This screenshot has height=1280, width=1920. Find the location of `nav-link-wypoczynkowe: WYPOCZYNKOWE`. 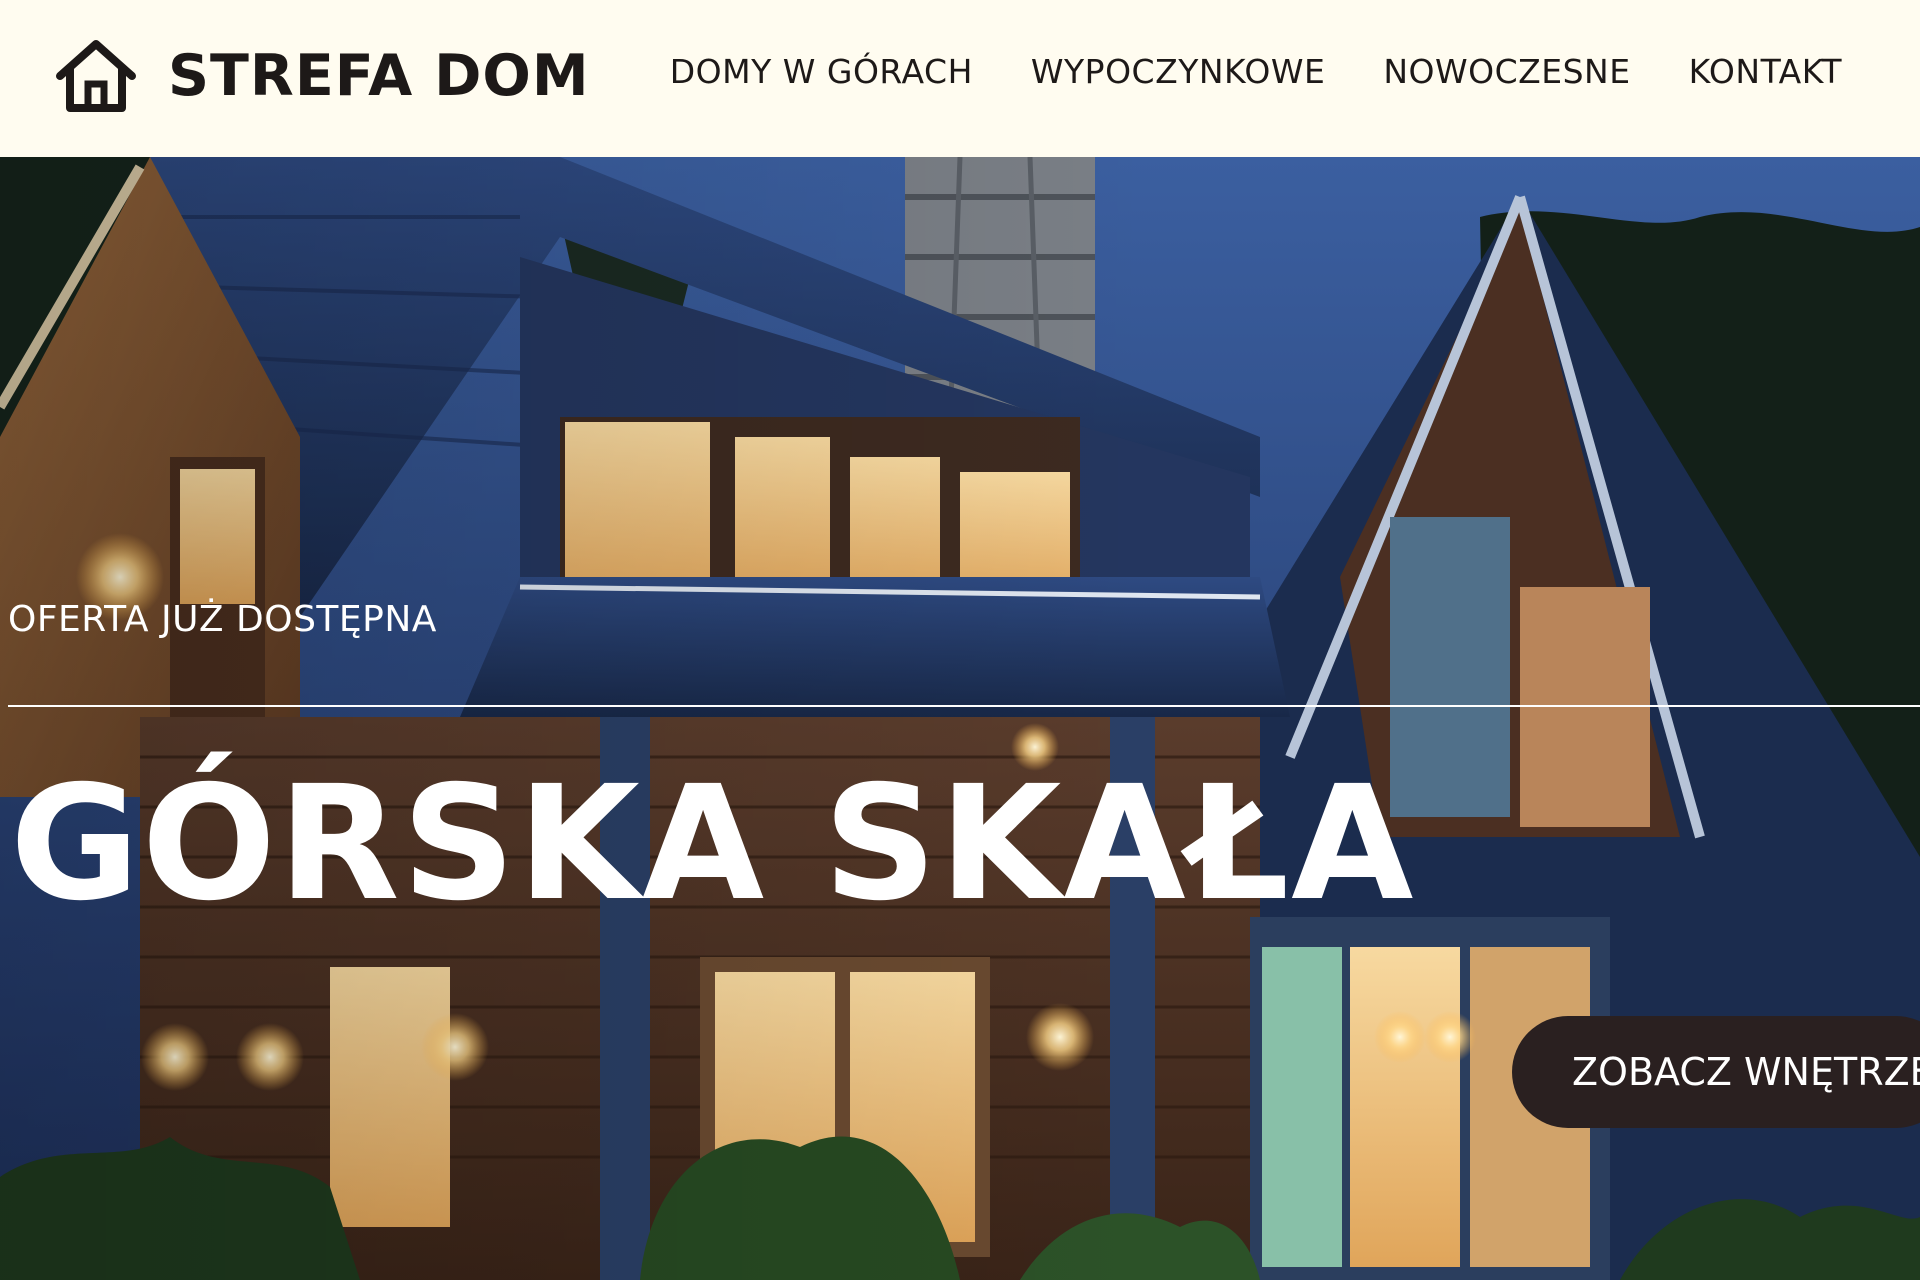

nav-link-wypoczynkowe: WYPOCZYNKOWE is located at coordinates (1178, 71).